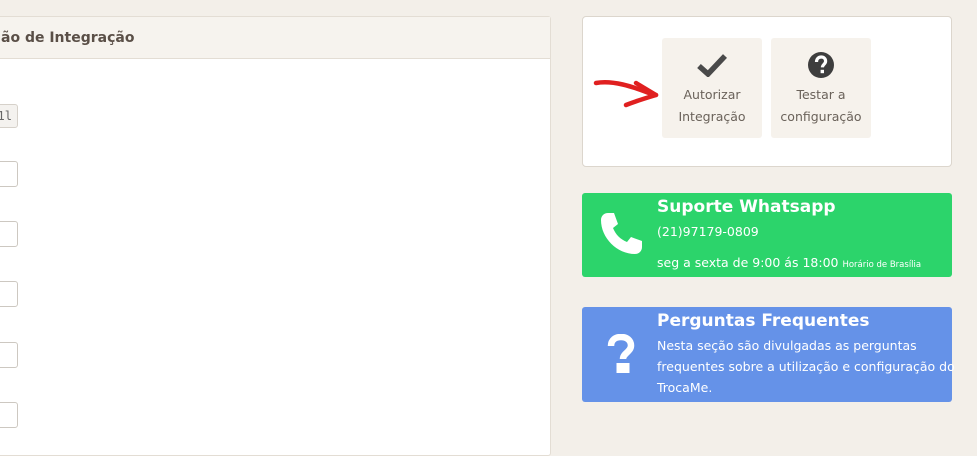  I want to click on support-hours: seg a sexta de 9:00 ás 18:00, so click(748, 262).